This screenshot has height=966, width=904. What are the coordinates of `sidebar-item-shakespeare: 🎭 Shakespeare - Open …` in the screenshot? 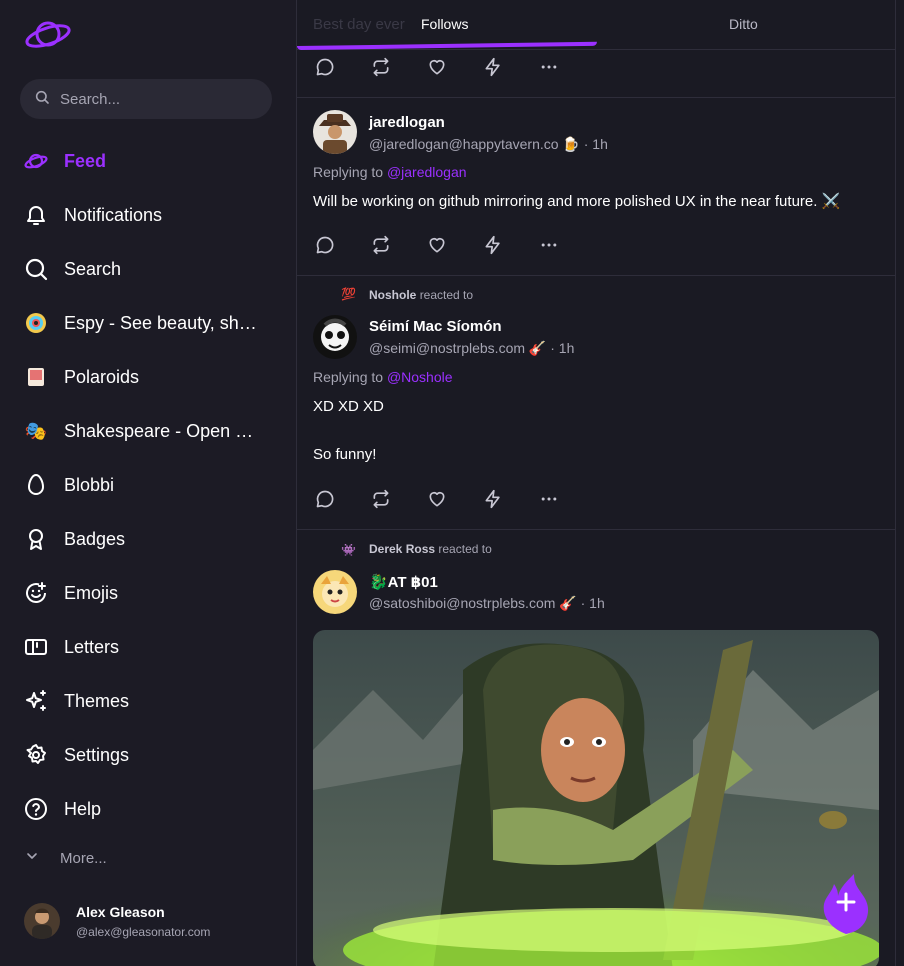 It's located at (148, 431).